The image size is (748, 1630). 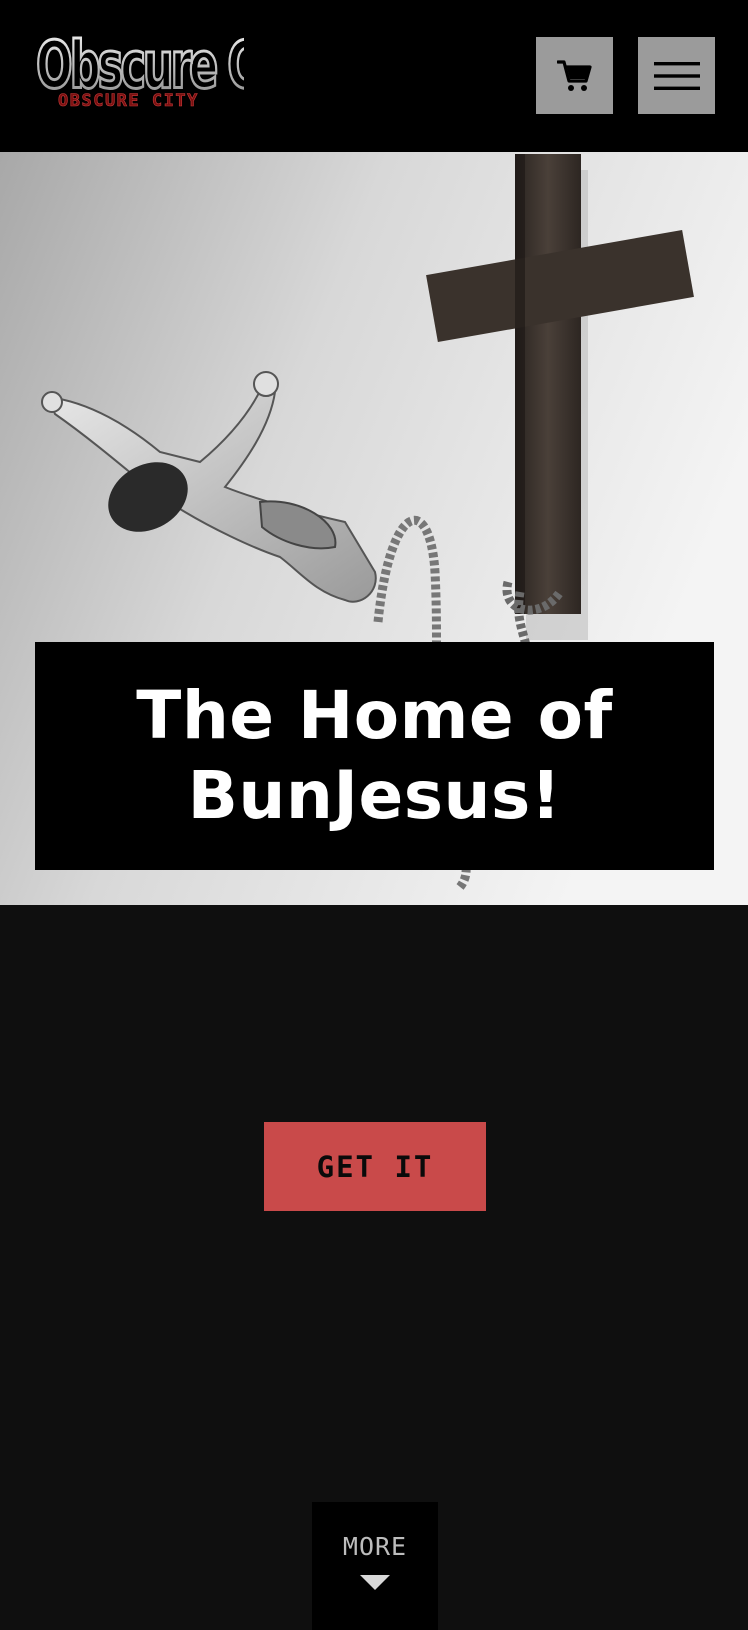 I want to click on obscure-city-logo: Obscure City OBSCURE CITY, so click(x=139, y=73).